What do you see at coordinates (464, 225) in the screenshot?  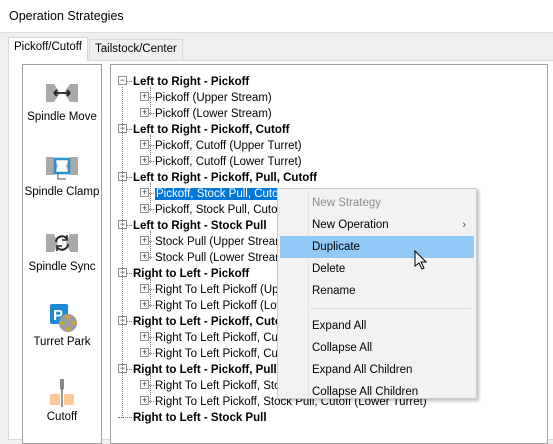 I see `chevron-right-icon: ›` at bounding box center [464, 225].